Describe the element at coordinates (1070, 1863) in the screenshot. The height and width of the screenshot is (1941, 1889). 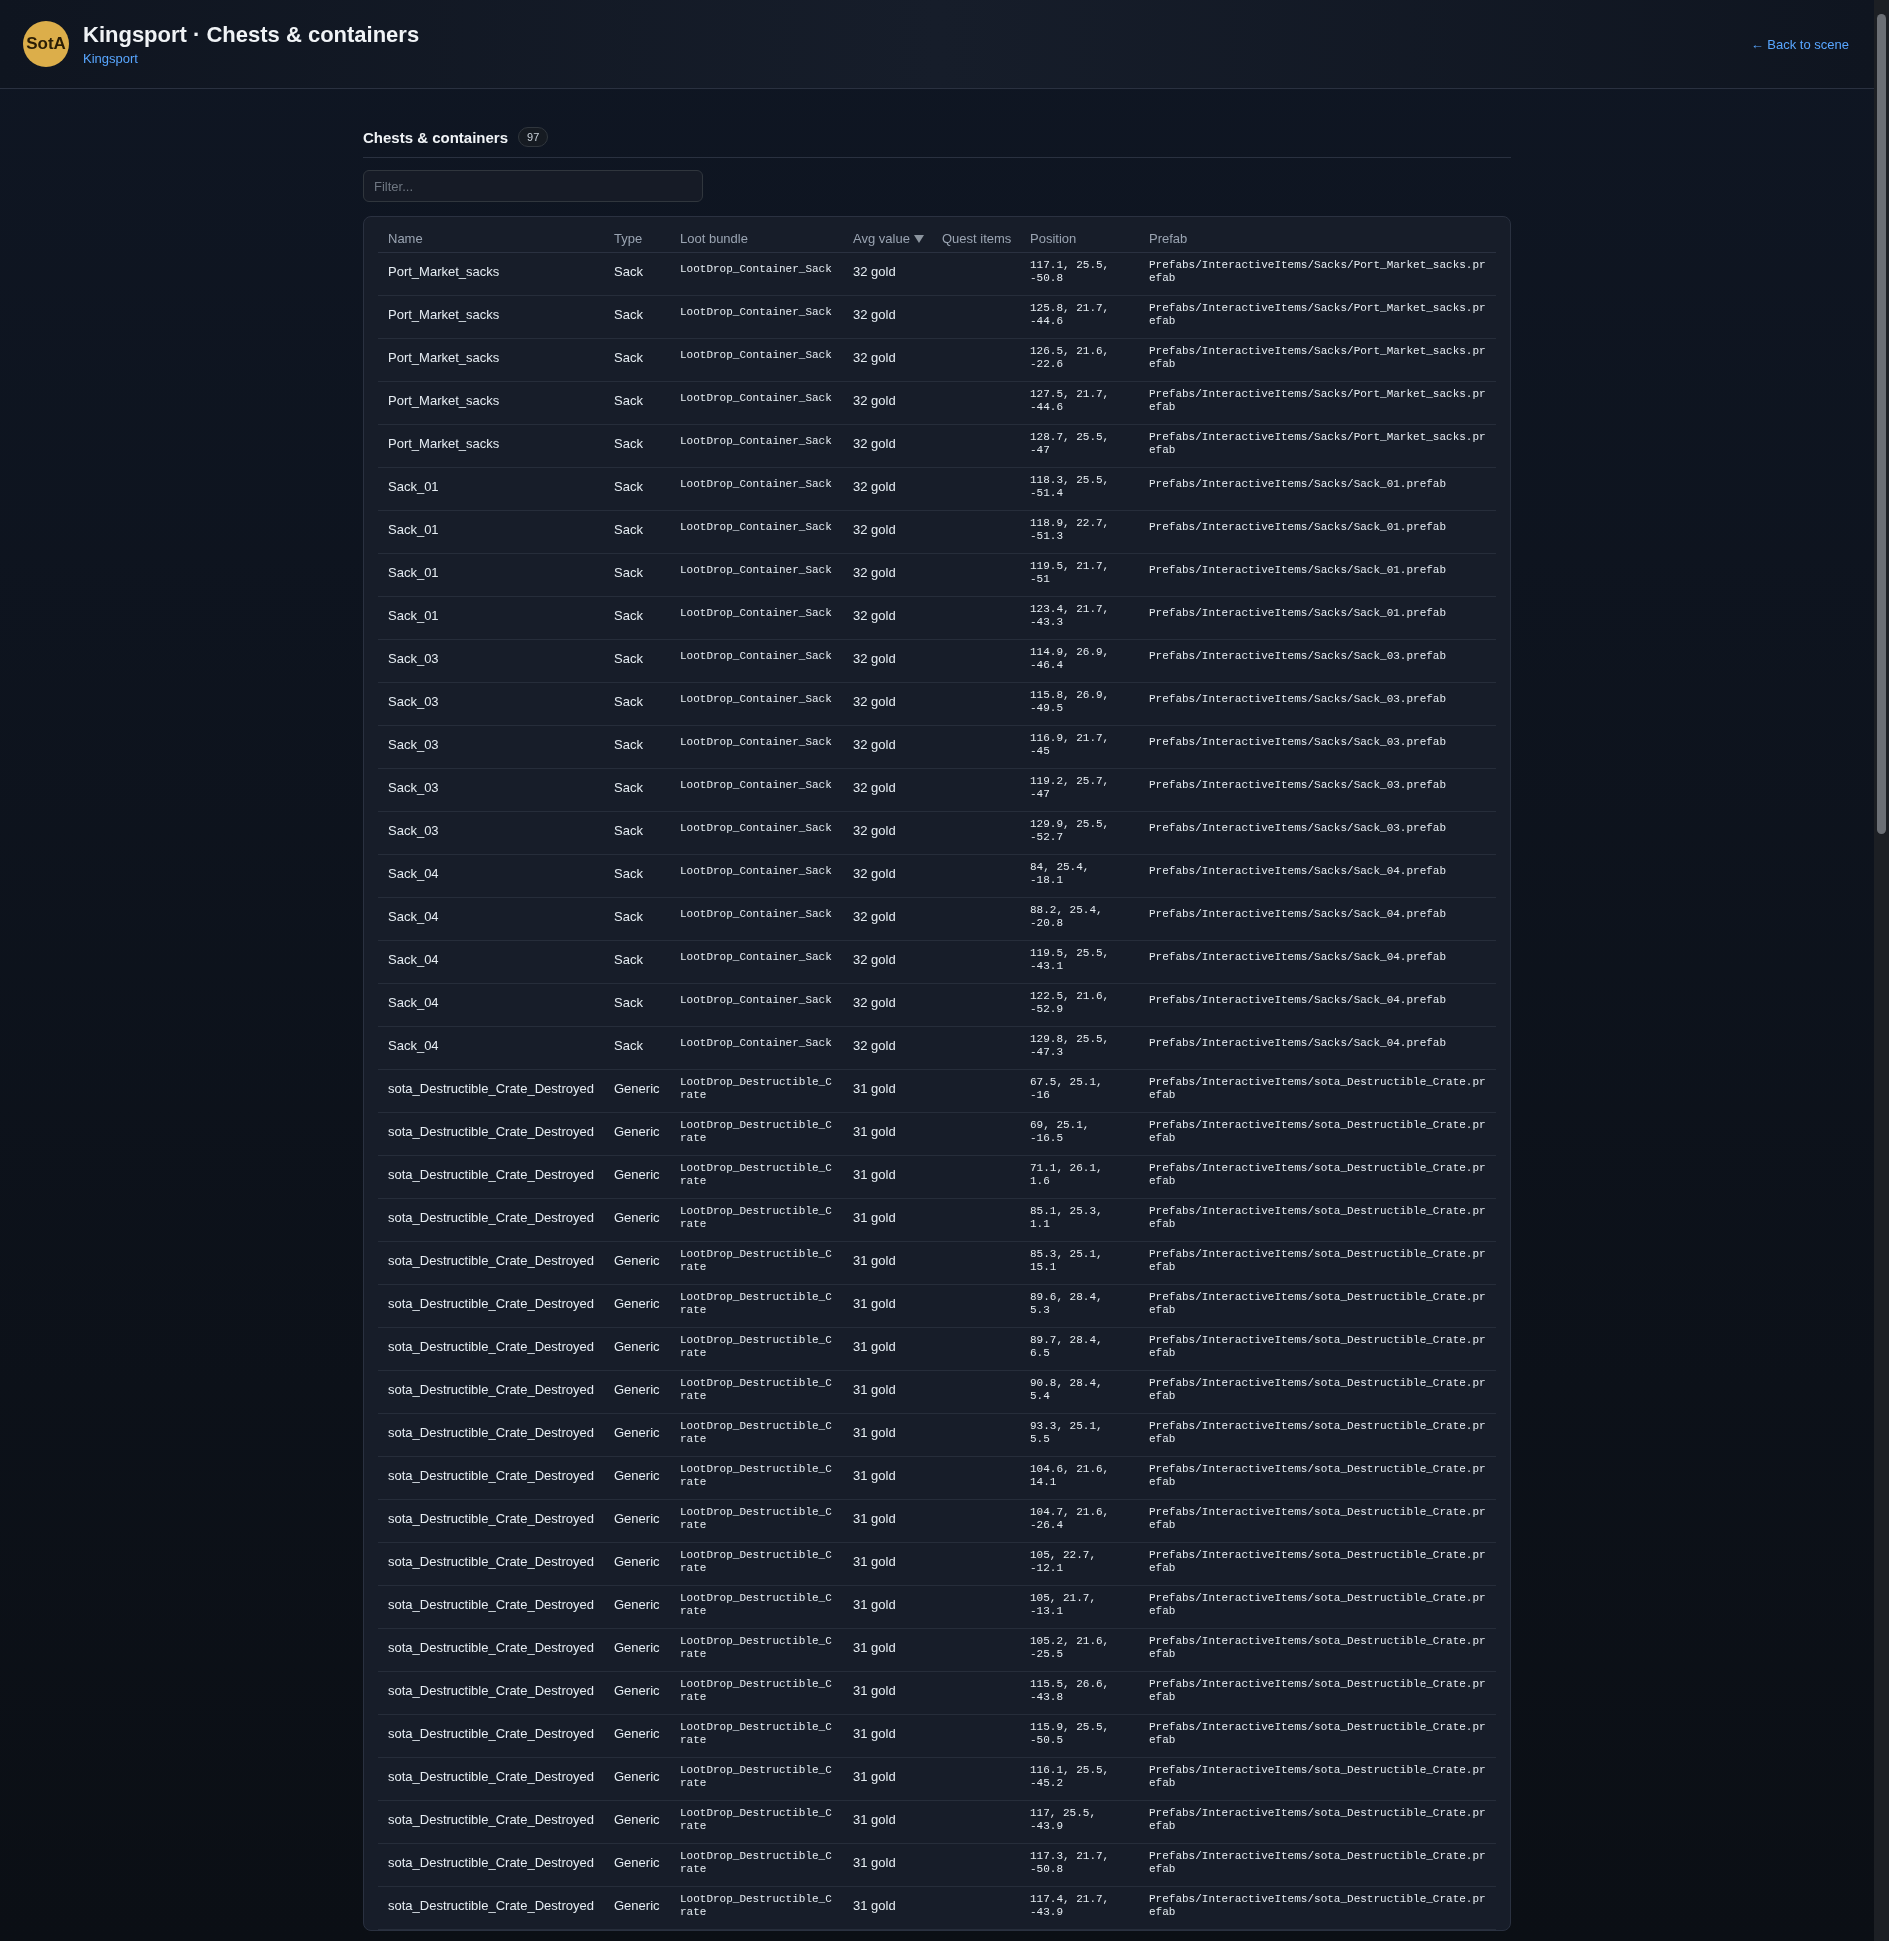
I see `table-cell-text: 117.3, 21.7, -50.8` at that location.